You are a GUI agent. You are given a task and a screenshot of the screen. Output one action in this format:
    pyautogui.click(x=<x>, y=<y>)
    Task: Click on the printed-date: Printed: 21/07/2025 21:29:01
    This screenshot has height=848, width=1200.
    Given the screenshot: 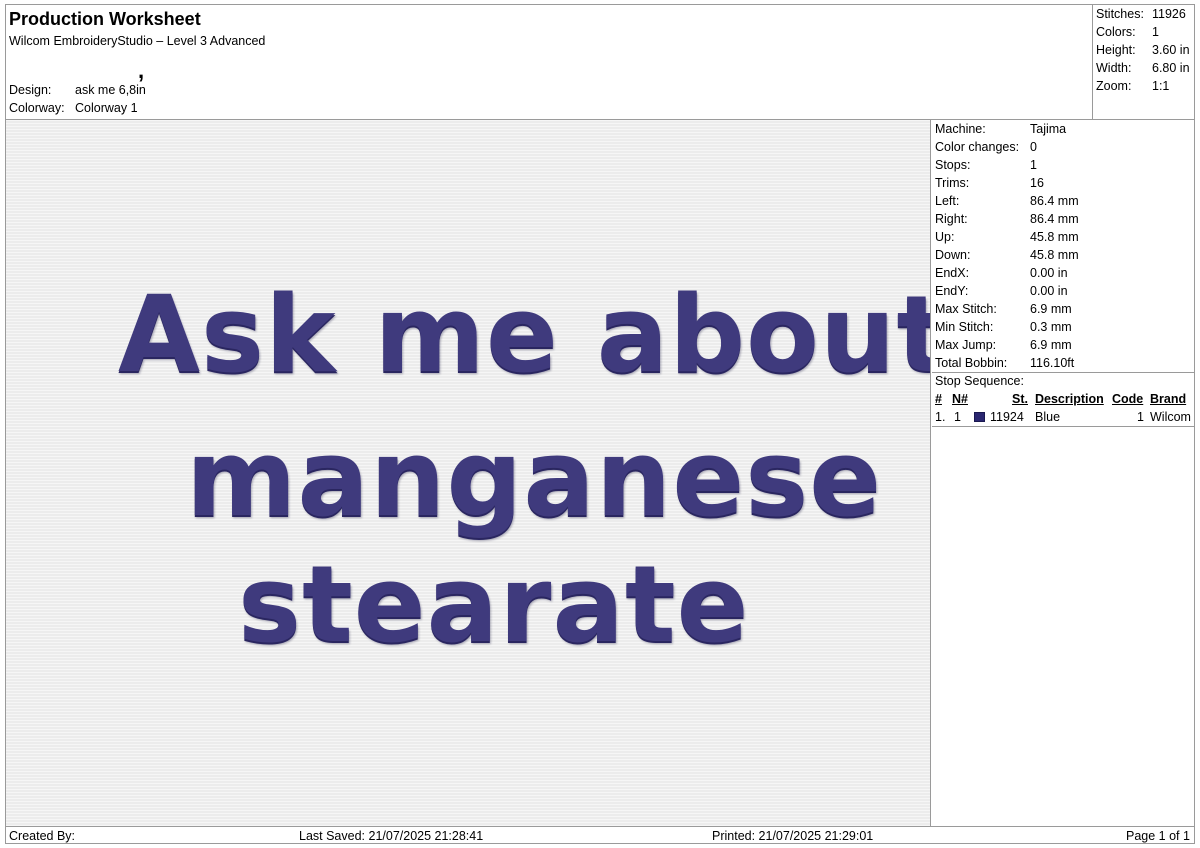 What is the action you would take?
    pyautogui.click(x=793, y=836)
    